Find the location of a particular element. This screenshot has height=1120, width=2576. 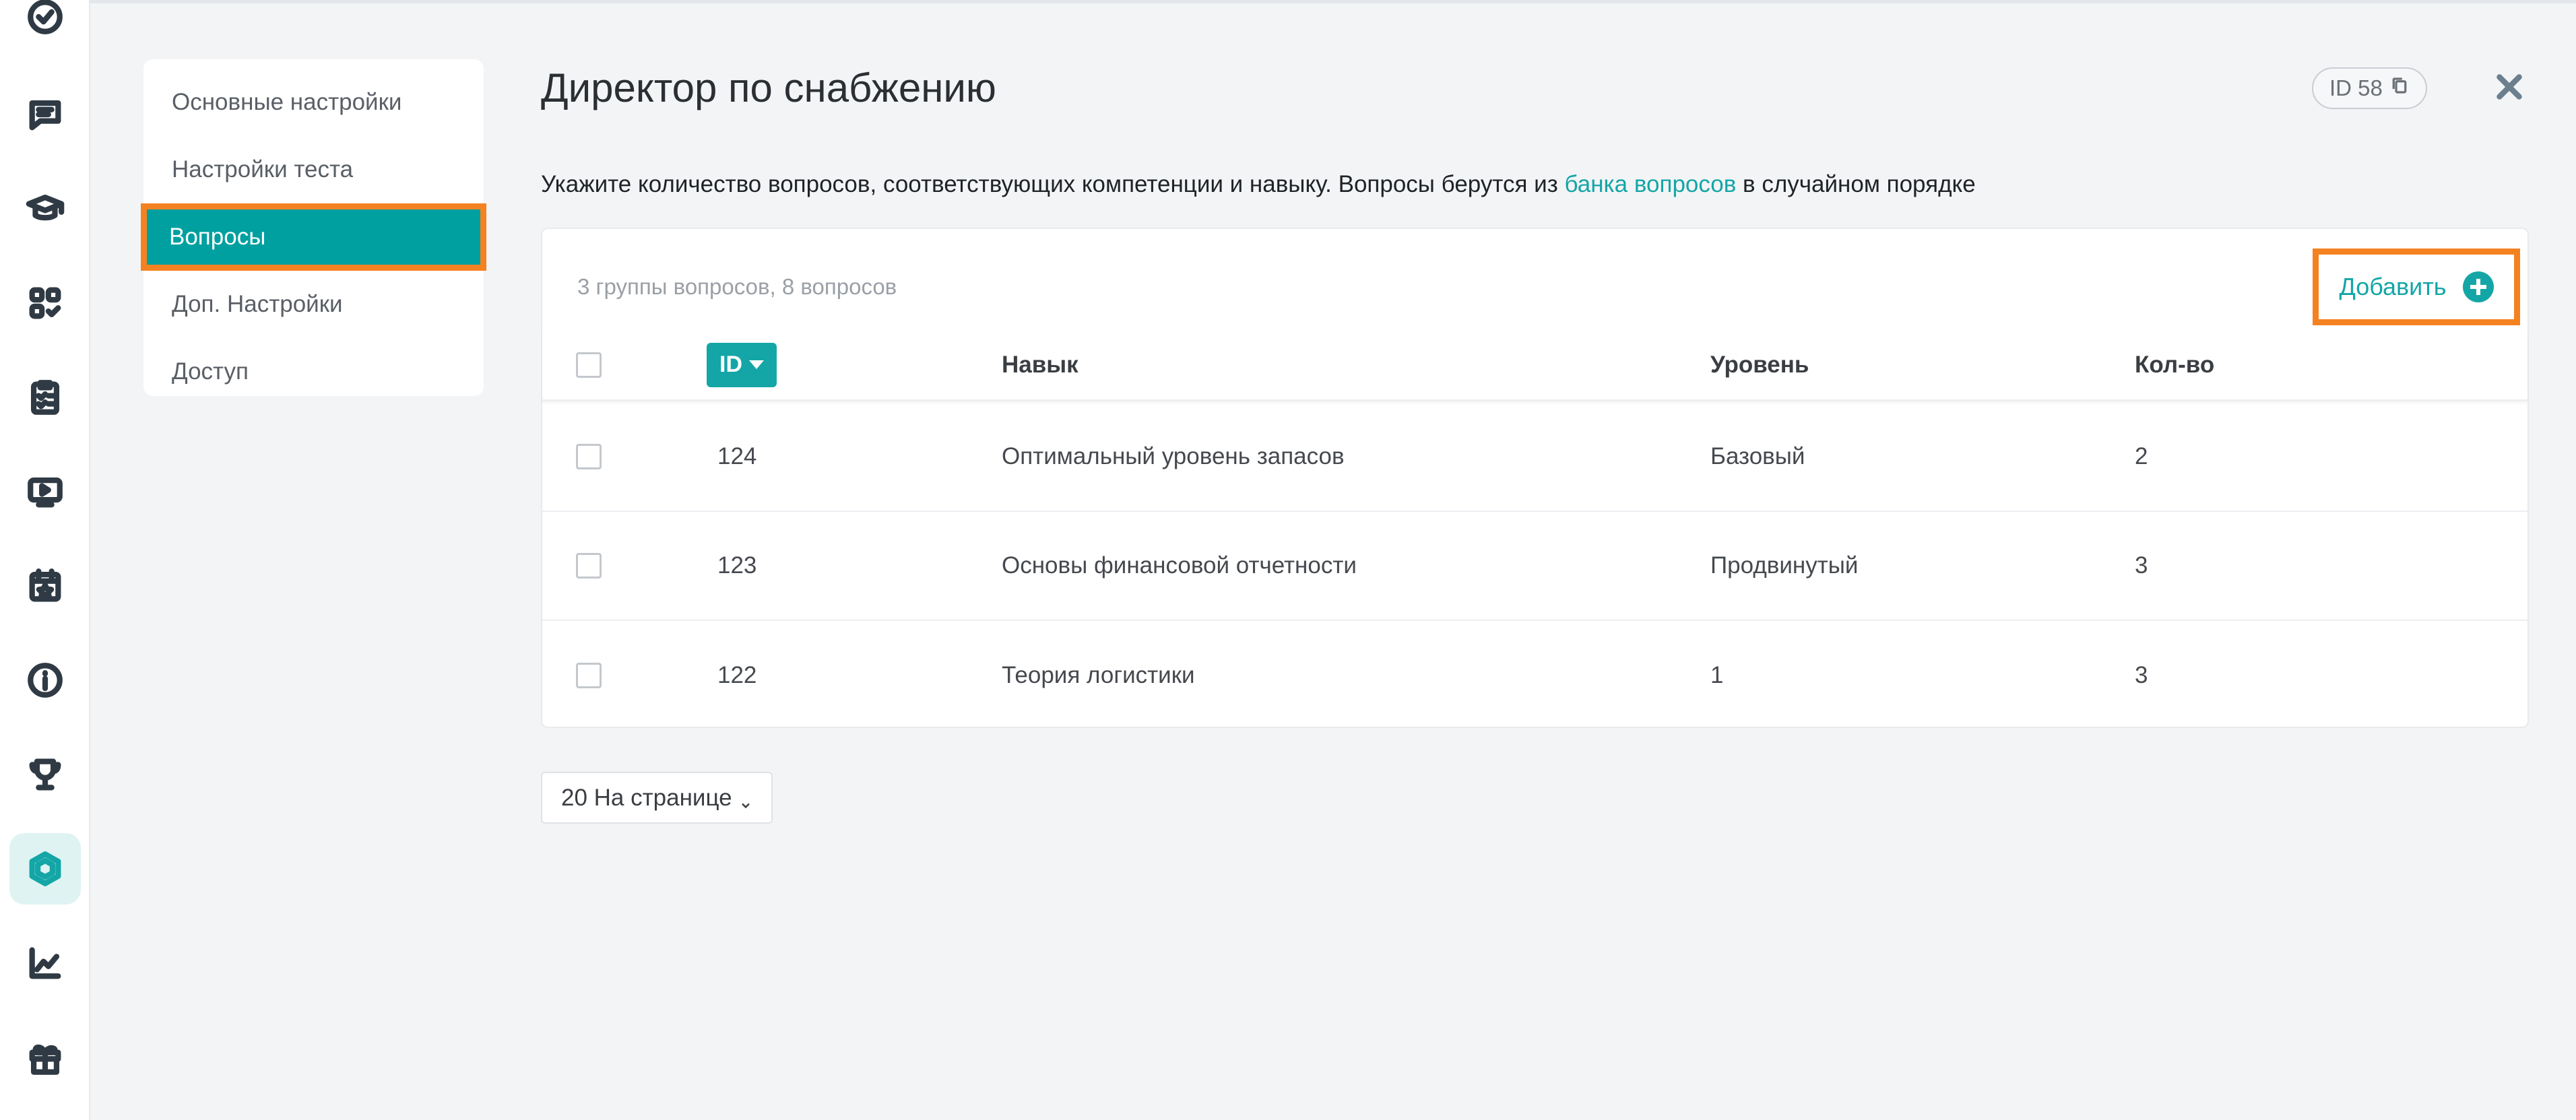

add-button-label: Добавить is located at coordinates (2393, 286).